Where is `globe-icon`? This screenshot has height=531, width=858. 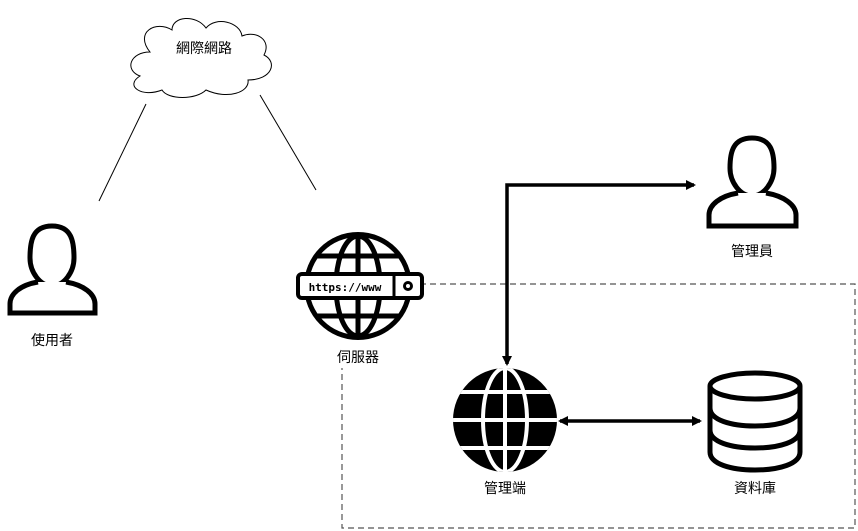
globe-icon is located at coordinates (505, 420).